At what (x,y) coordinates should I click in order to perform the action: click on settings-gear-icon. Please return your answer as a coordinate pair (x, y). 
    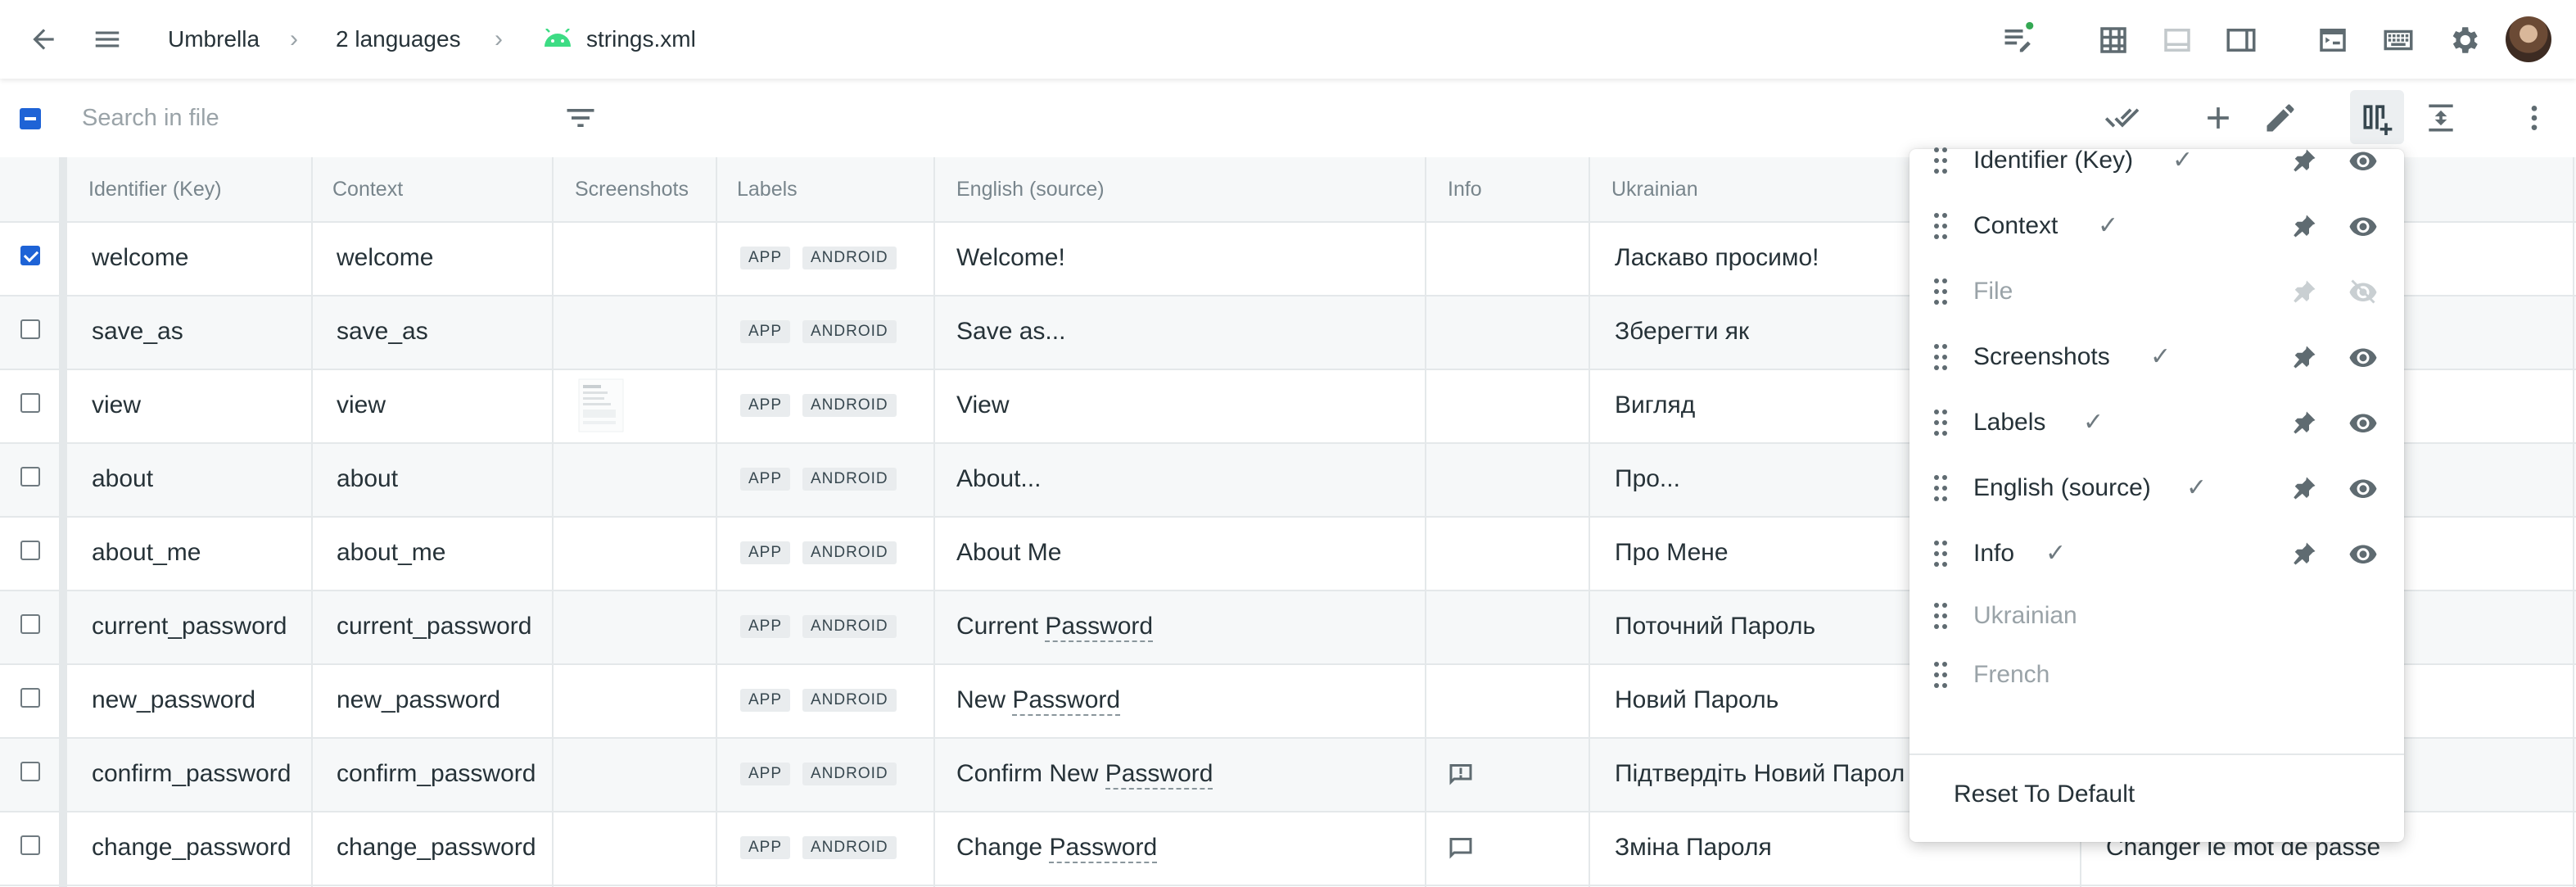
    Looking at the image, I should click on (2464, 40).